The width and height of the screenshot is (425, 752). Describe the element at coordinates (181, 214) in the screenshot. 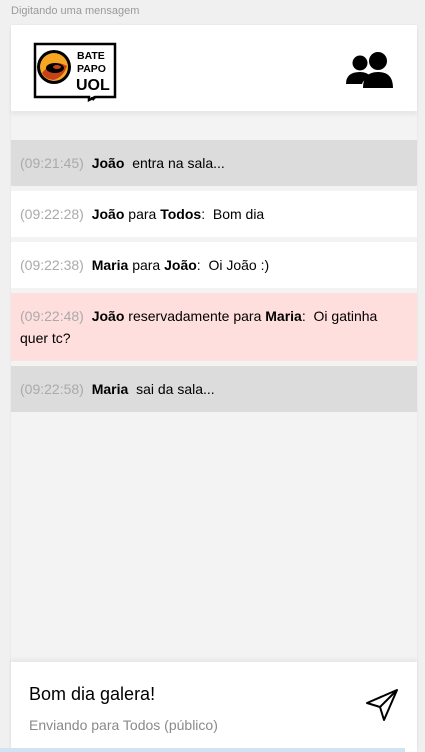

I see `message-recipient: Todos` at that location.